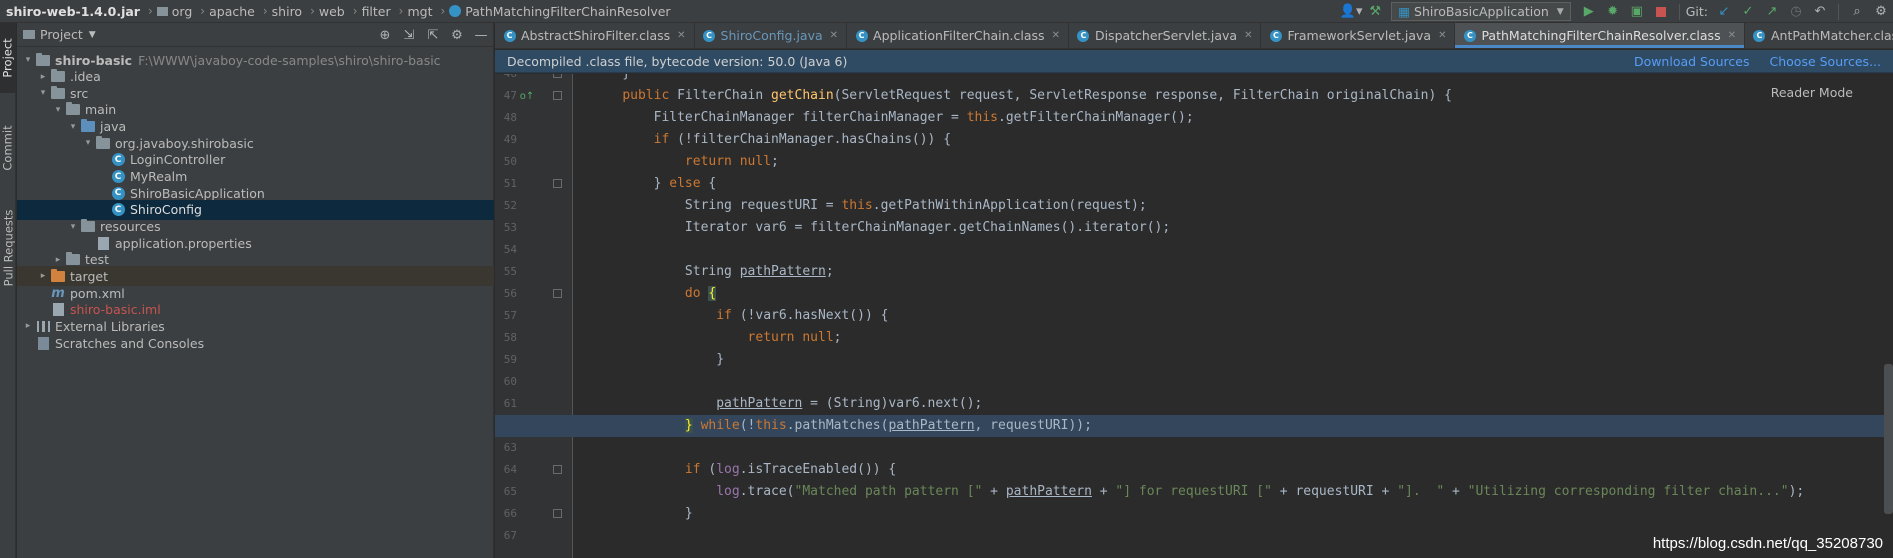 This screenshot has height=558, width=1893. I want to click on history-icon: ◷, so click(1796, 12).